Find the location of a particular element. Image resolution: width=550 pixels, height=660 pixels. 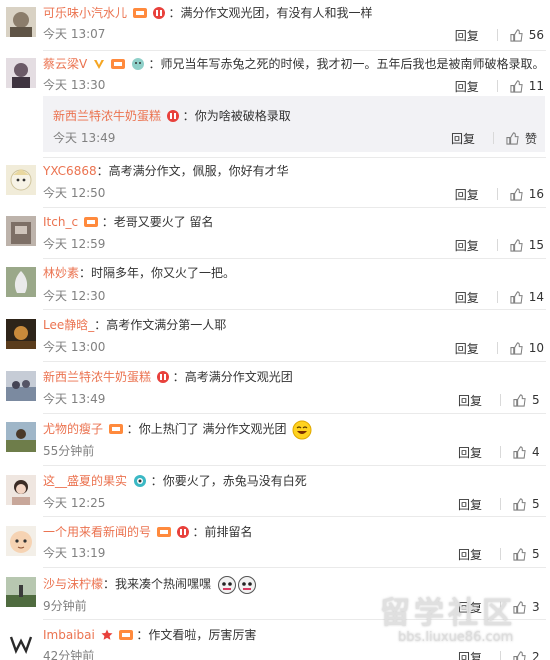

timestamp: 今天 13:30 is located at coordinates (74, 85).